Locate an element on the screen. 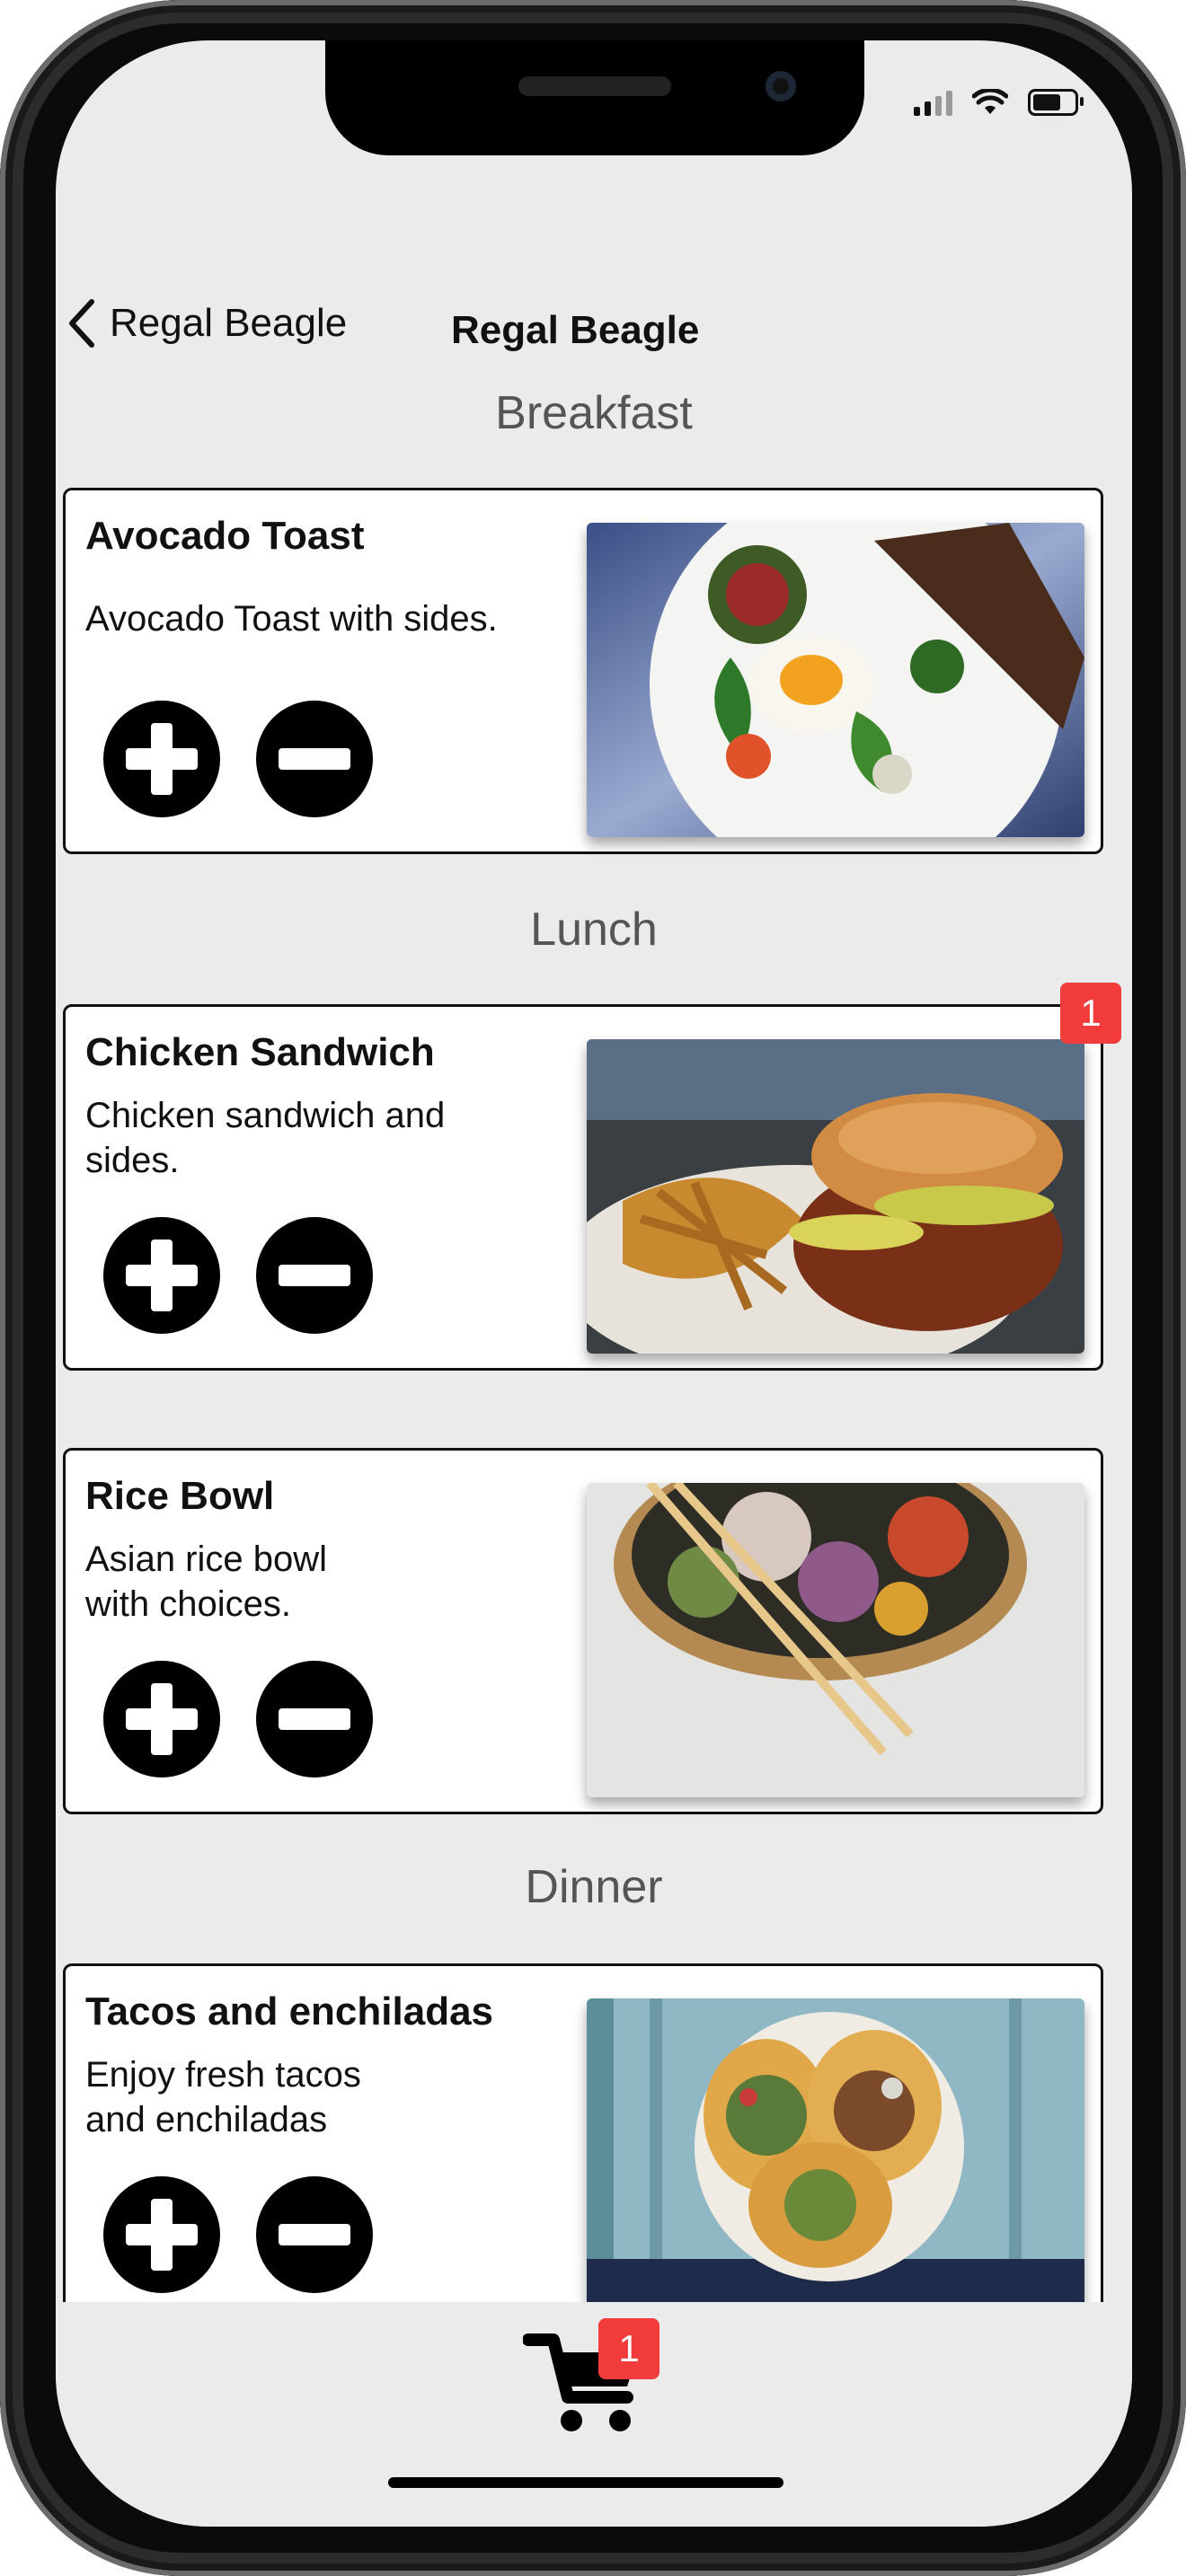 The height and width of the screenshot is (2576, 1186). item-description: Avocado Toast with sides. is located at coordinates (291, 619).